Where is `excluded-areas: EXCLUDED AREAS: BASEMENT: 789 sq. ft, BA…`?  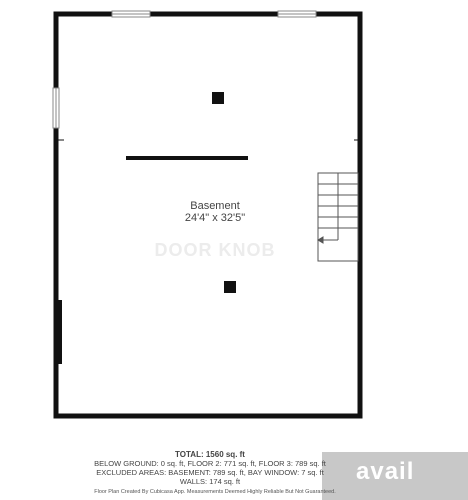
excluded-areas: EXCLUDED AREAS: BASEMENT: 789 sq. ft, BA… is located at coordinates (210, 472).